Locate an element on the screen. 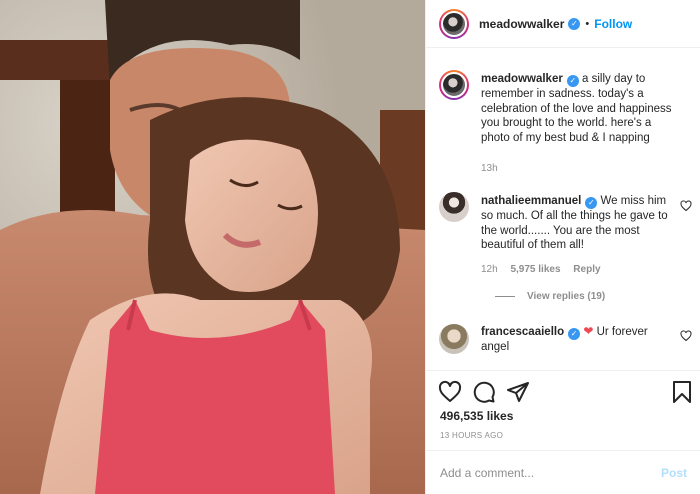 This screenshot has width=700, height=494. view-replies-button: View replies (19) is located at coordinates (550, 296).